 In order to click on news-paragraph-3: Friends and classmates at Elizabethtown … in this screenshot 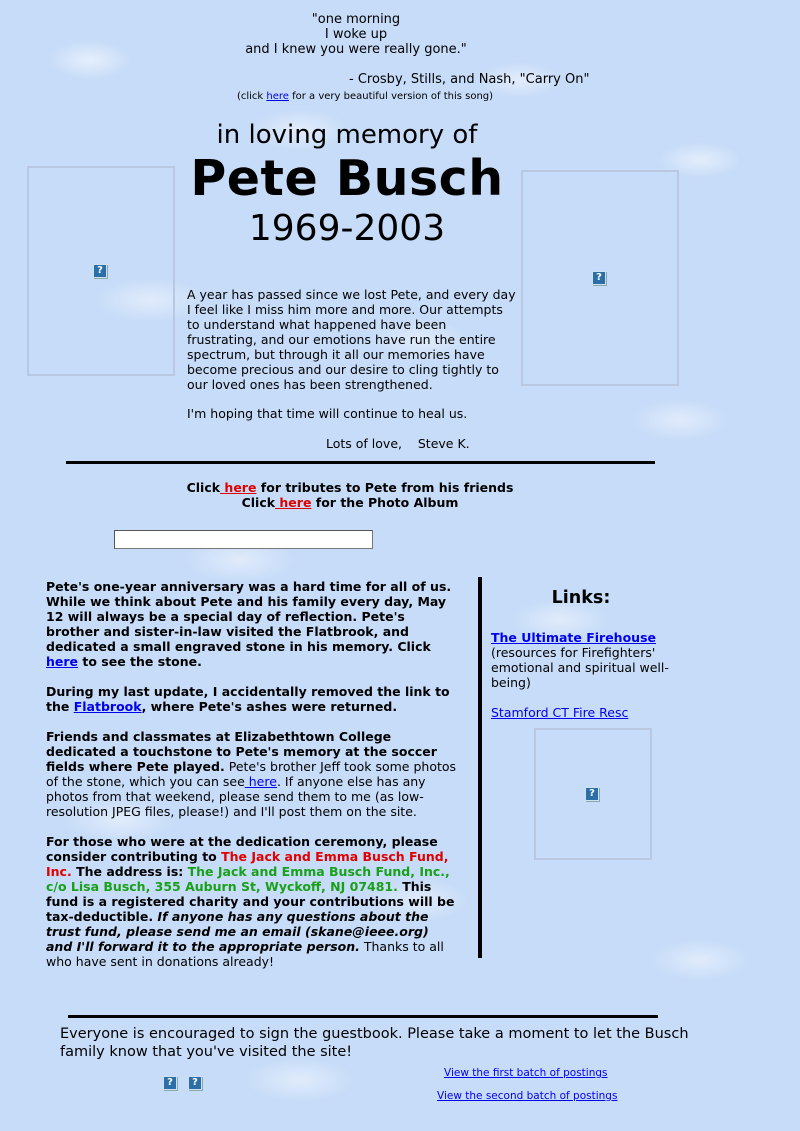, I will do `click(252, 774)`.